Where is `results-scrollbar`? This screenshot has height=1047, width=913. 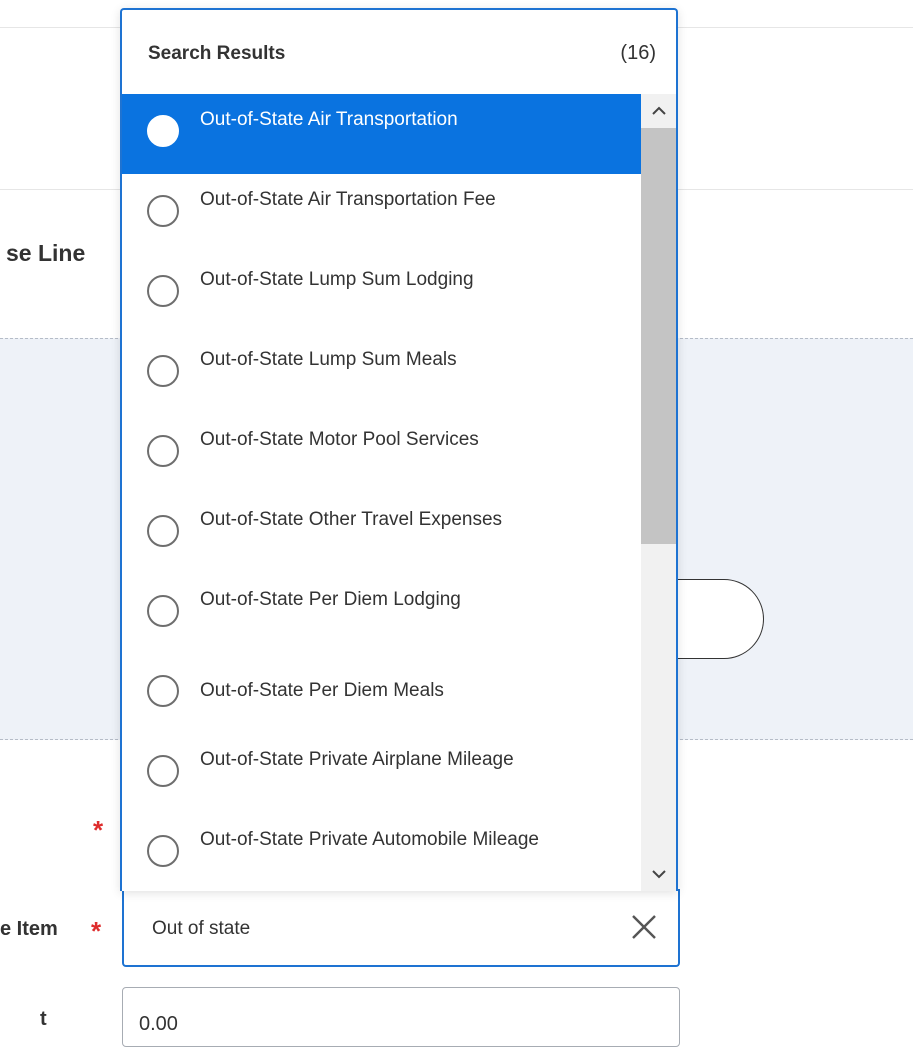
results-scrollbar is located at coordinates (658, 492).